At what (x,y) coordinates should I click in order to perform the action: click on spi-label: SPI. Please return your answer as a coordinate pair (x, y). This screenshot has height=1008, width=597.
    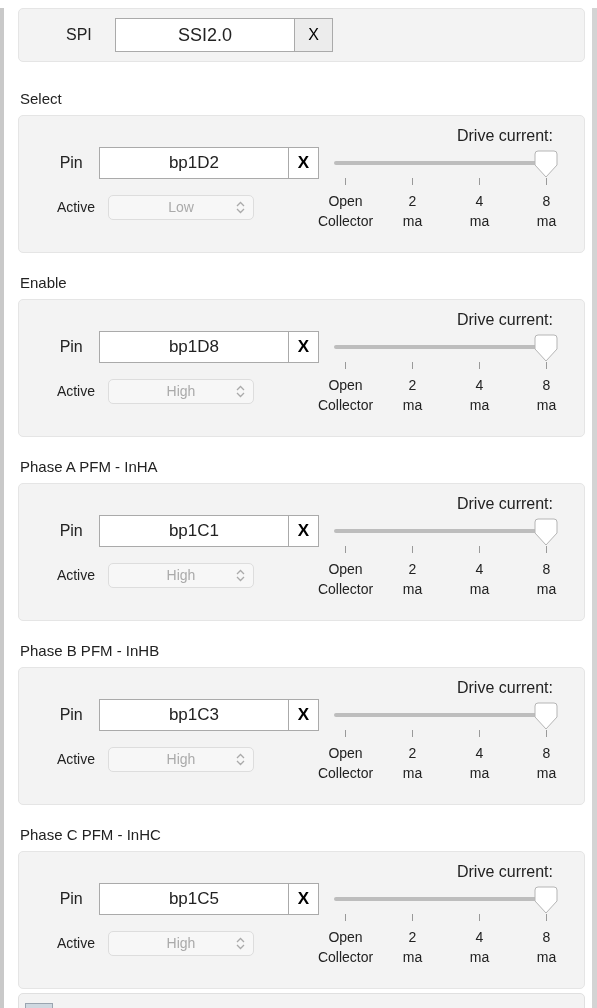
    Looking at the image, I should click on (79, 35).